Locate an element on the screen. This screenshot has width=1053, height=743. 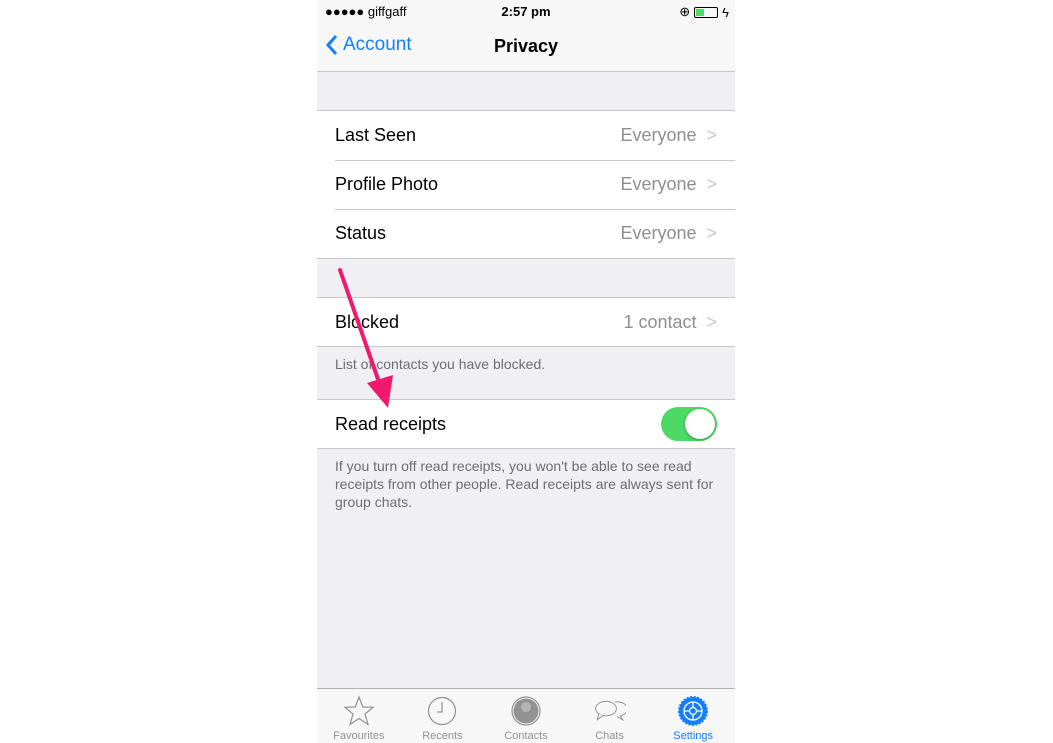
tab-settings: Settings is located at coordinates (693, 716).